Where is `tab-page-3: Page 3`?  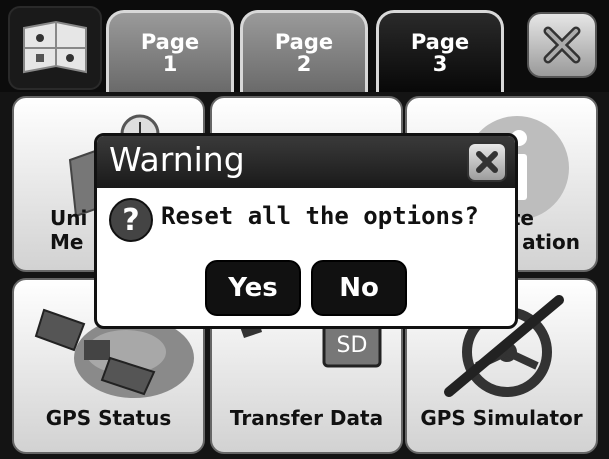
tab-page-3: Page 3 is located at coordinates (440, 51).